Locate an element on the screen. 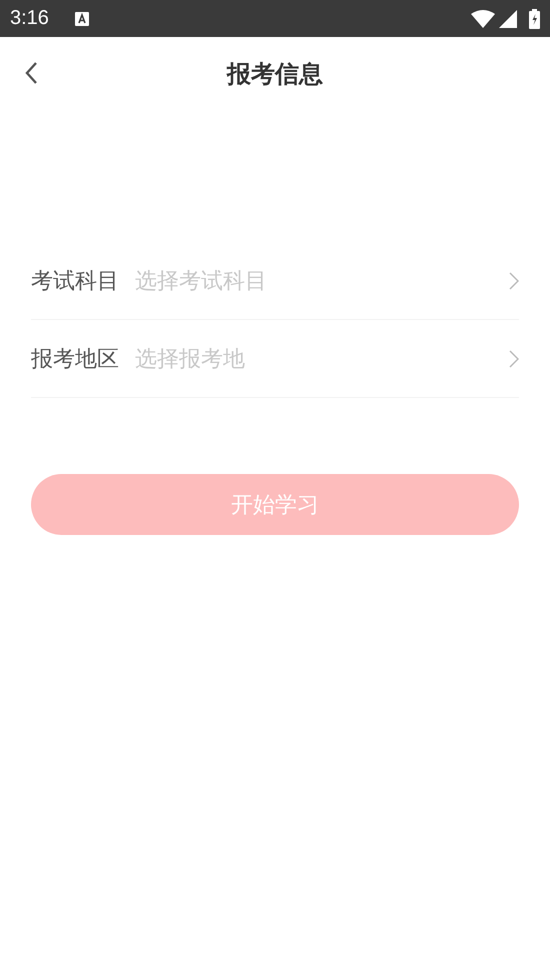 This screenshot has width=550, height=979. signal-icon is located at coordinates (508, 19).